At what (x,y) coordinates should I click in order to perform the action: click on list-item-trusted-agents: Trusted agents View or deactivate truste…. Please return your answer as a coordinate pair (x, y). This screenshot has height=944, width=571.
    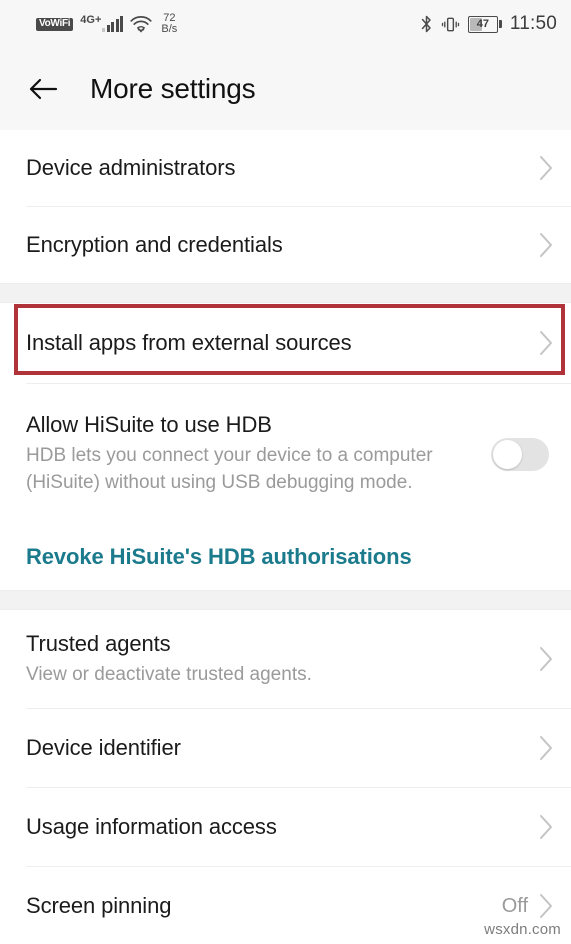
    Looking at the image, I should click on (285, 659).